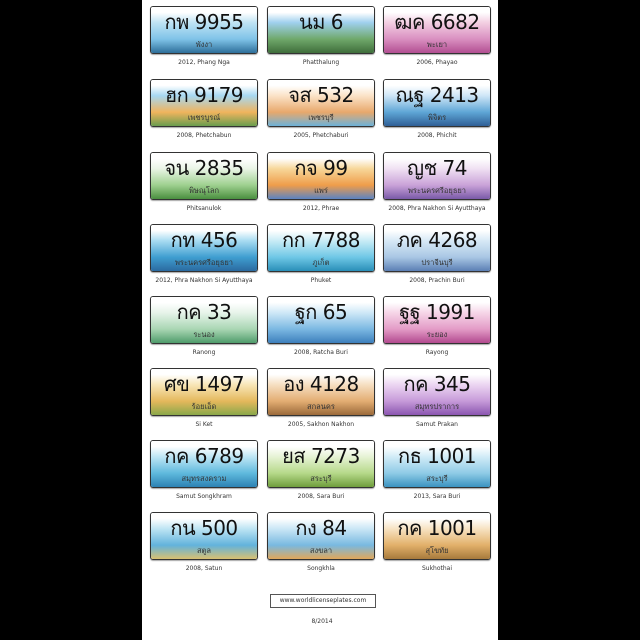  What do you see at coordinates (437, 496) in the screenshot?
I see `plate-caption: 2013, Sara Buri` at bounding box center [437, 496].